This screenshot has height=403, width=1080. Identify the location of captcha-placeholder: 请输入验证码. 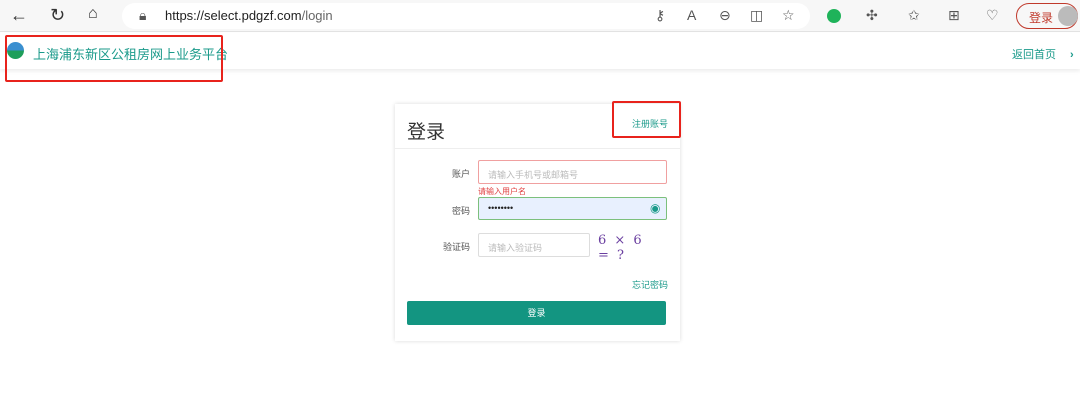
(515, 248).